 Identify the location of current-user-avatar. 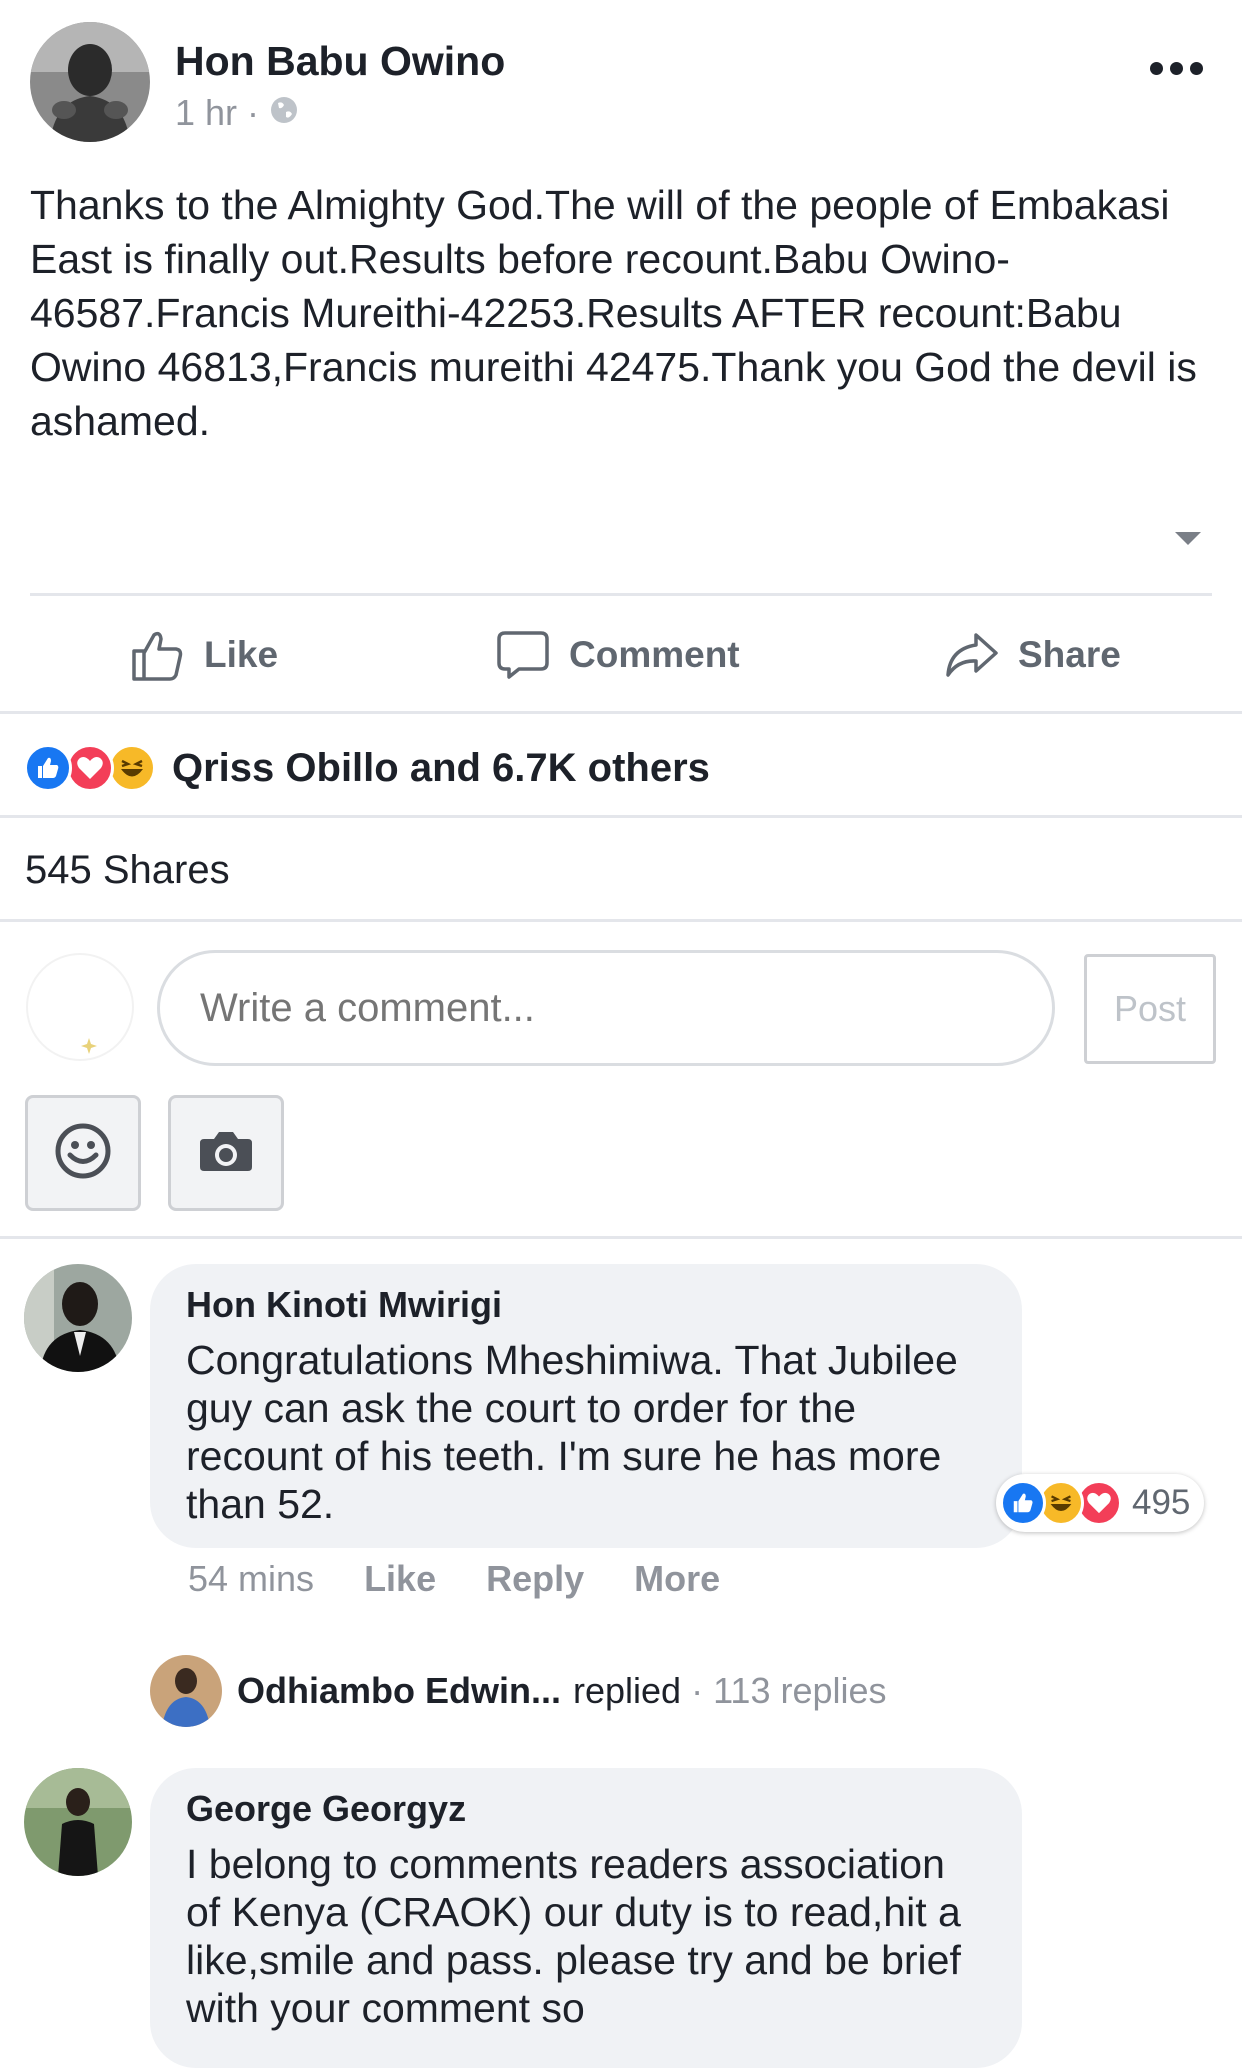
(80, 1007).